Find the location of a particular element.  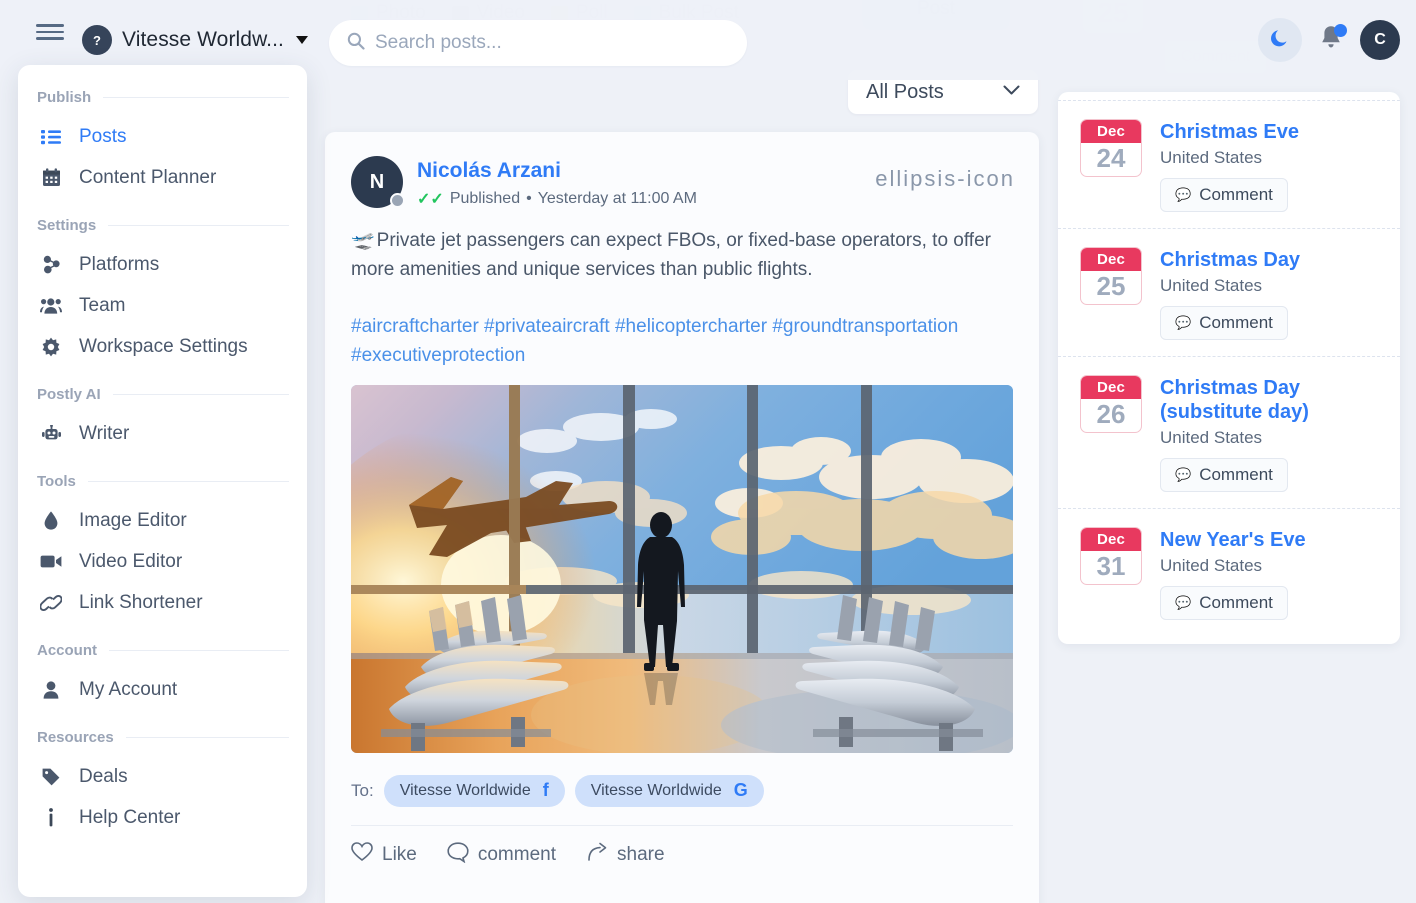

calendar-day: 26 is located at coordinates (1111, 414).